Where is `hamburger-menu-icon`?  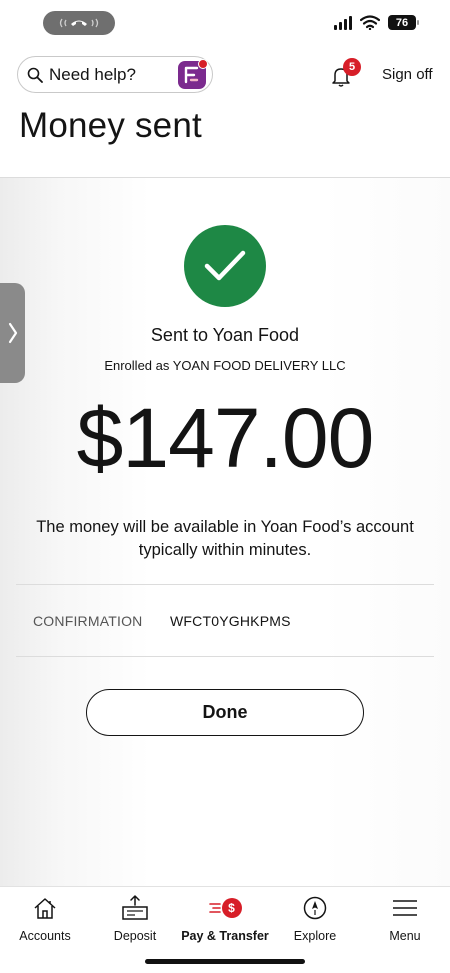
hamburger-menu-icon is located at coordinates (405, 908).